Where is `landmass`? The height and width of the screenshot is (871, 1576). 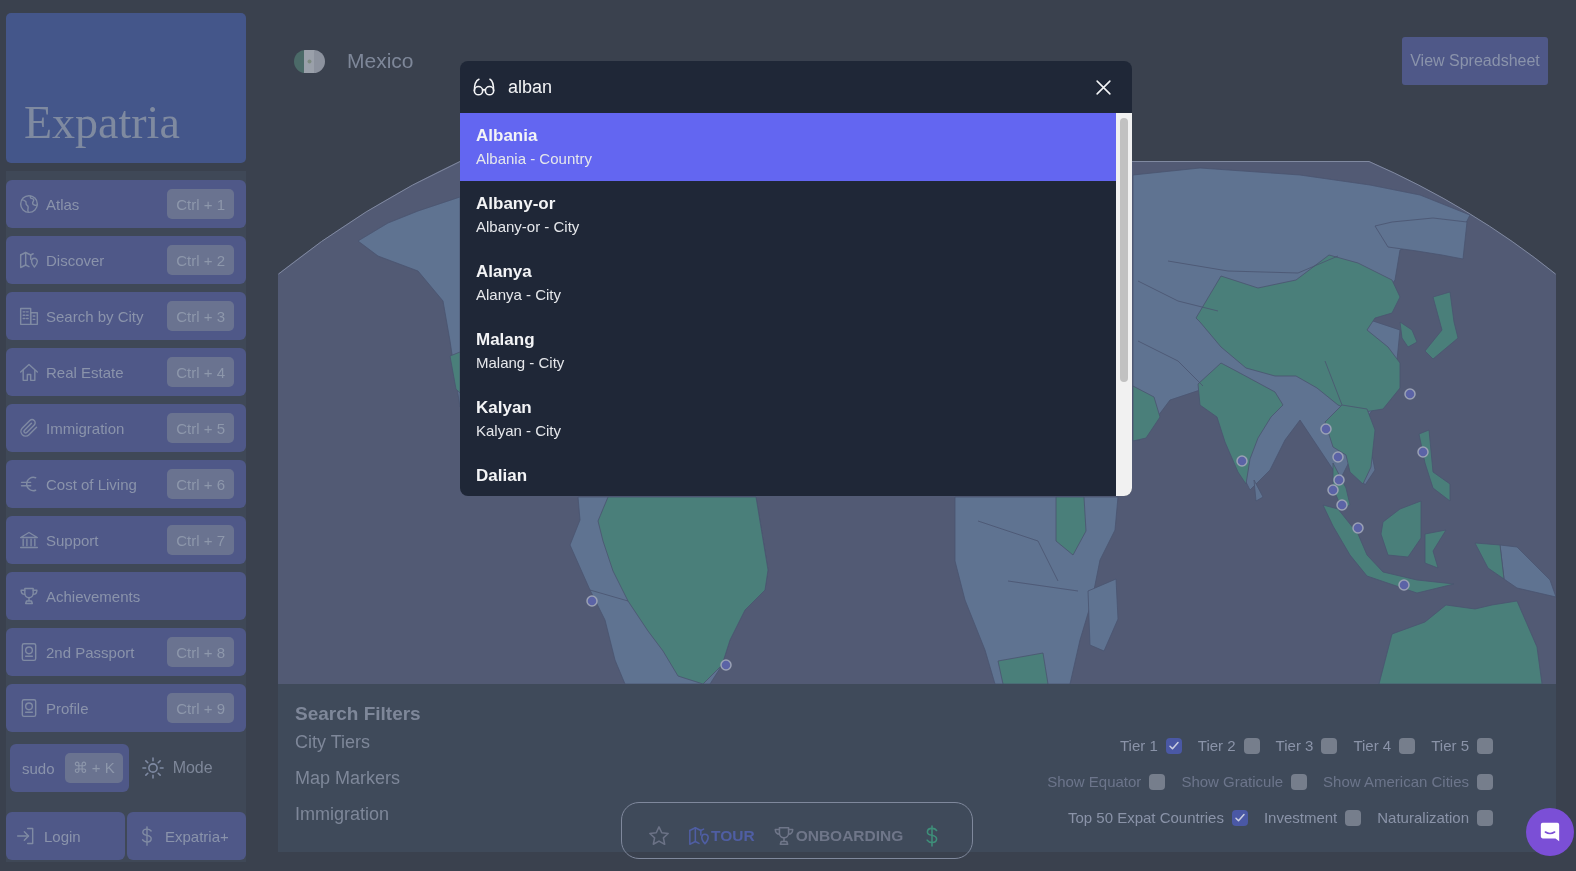
landmass is located at coordinates (1527, 571).